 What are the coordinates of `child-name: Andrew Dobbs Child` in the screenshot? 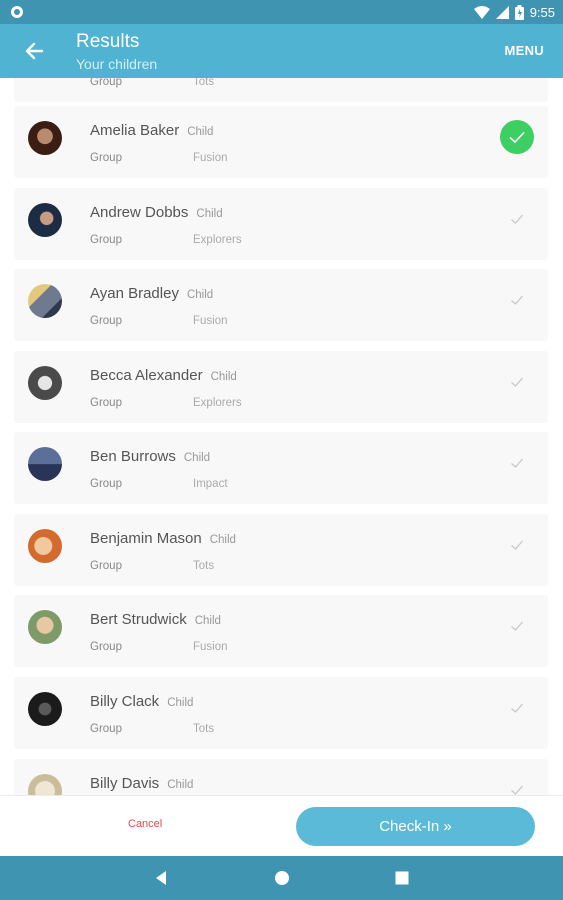 It's located at (156, 212).